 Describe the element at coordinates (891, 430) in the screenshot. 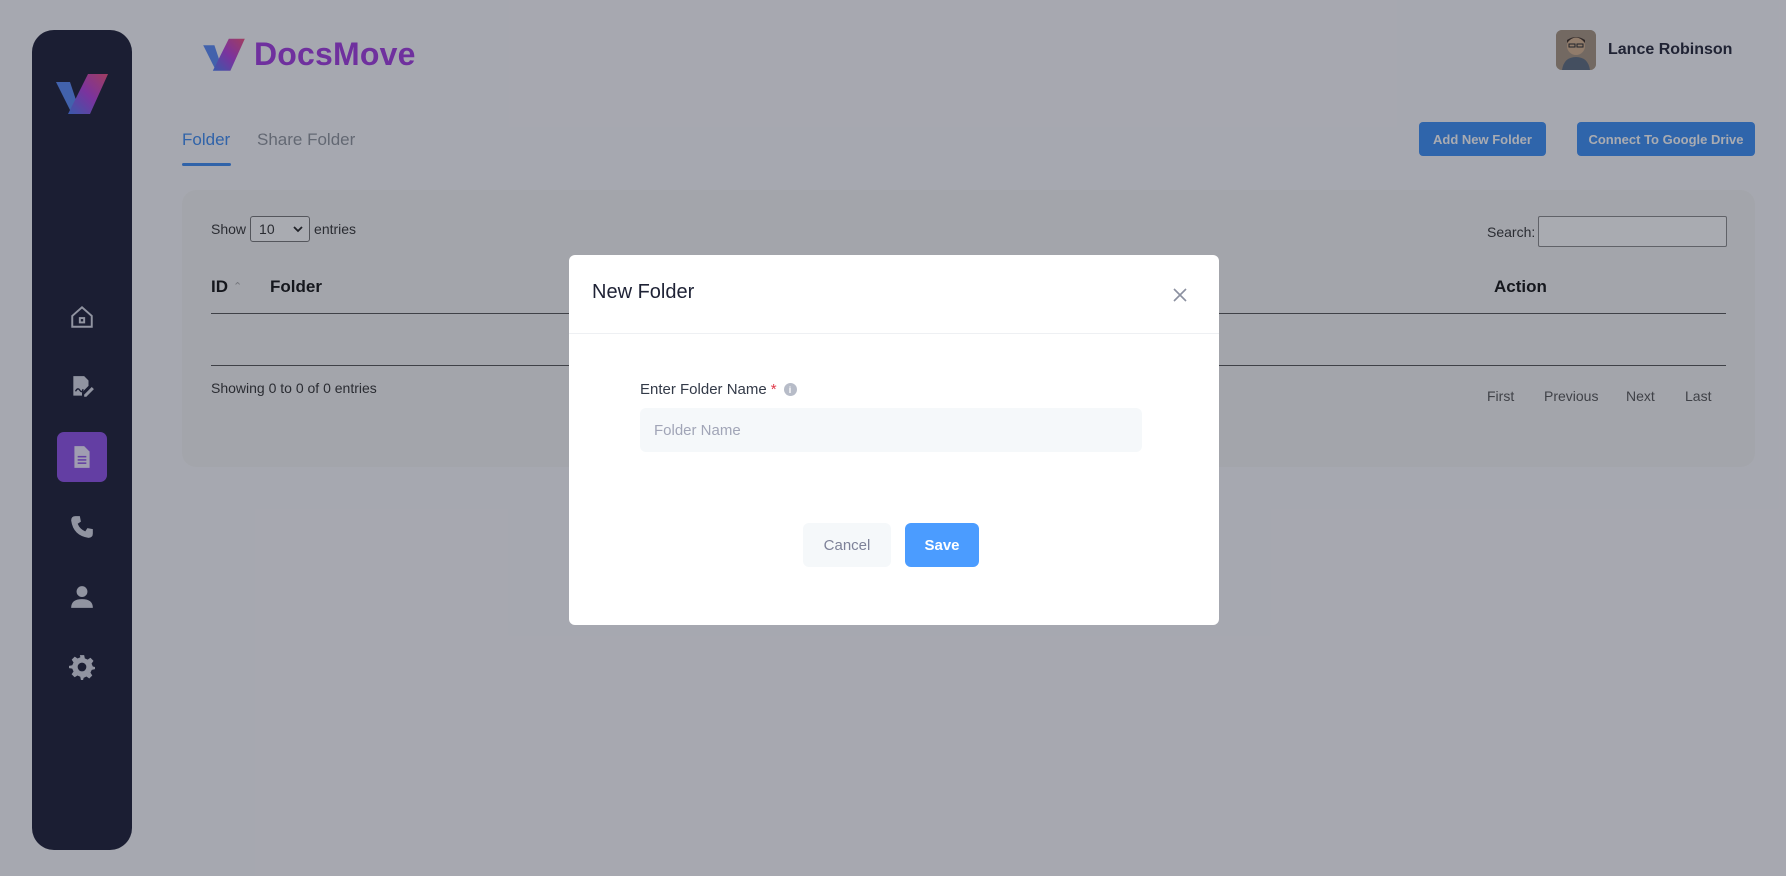

I see `folder-name-input` at that location.